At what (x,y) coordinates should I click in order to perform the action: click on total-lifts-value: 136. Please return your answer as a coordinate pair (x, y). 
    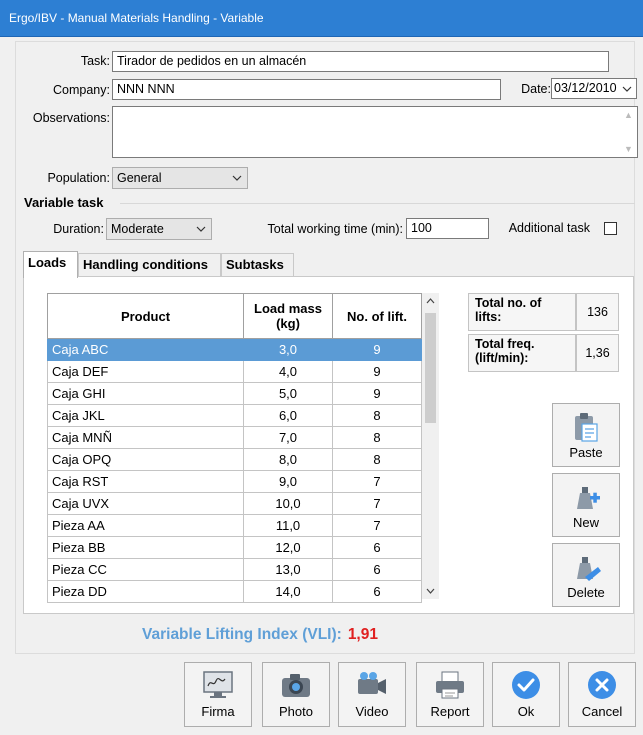
    Looking at the image, I should click on (597, 312).